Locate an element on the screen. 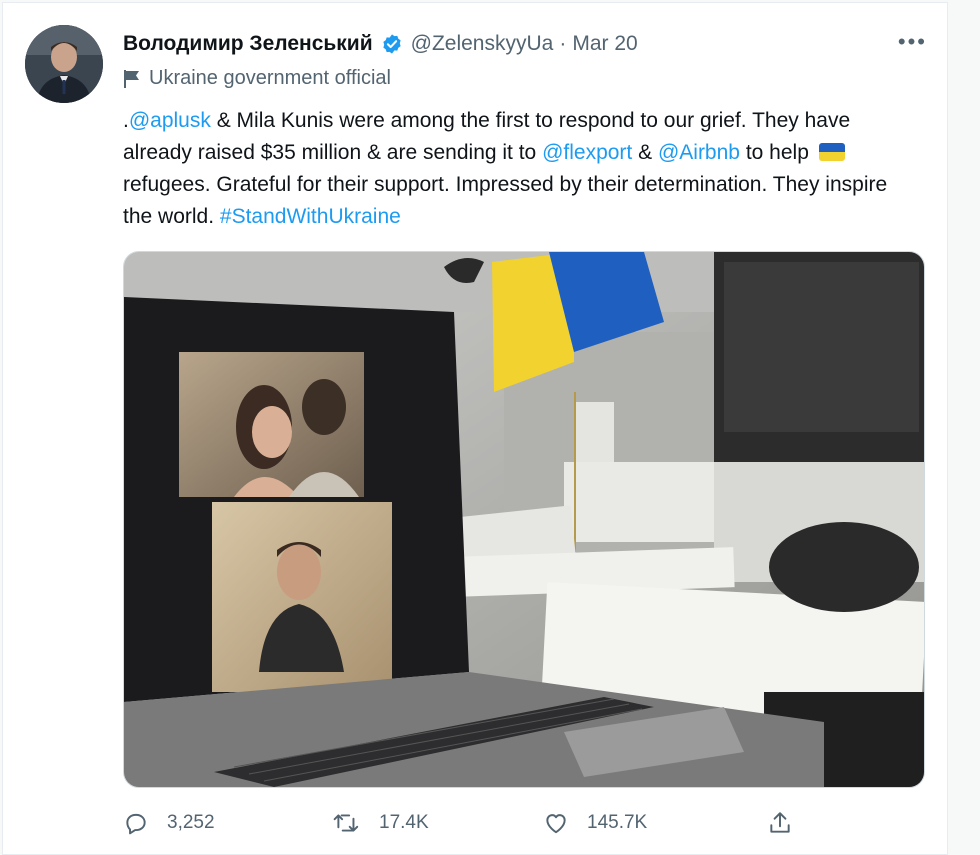 This screenshot has width=980, height=855. text-part-3: to help is located at coordinates (777, 152).